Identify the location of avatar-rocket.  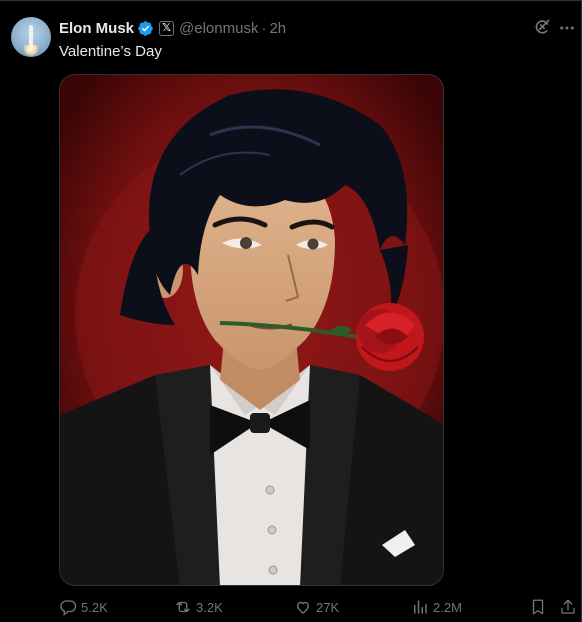
(31, 36).